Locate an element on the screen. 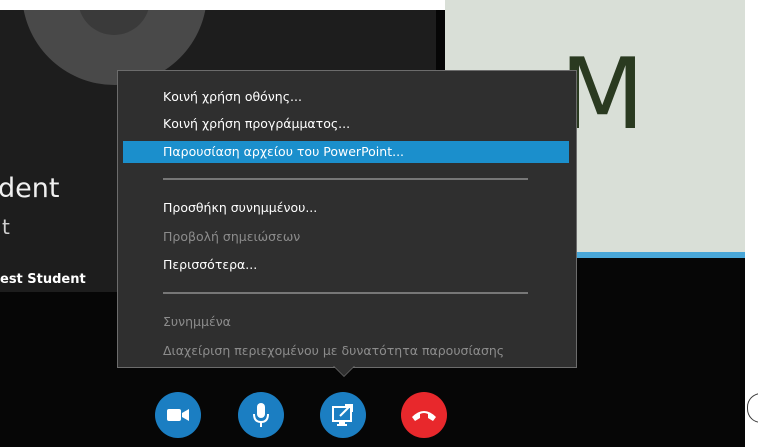 Image resolution: width=758 pixels, height=447 pixels. microphone-button is located at coordinates (261, 415).